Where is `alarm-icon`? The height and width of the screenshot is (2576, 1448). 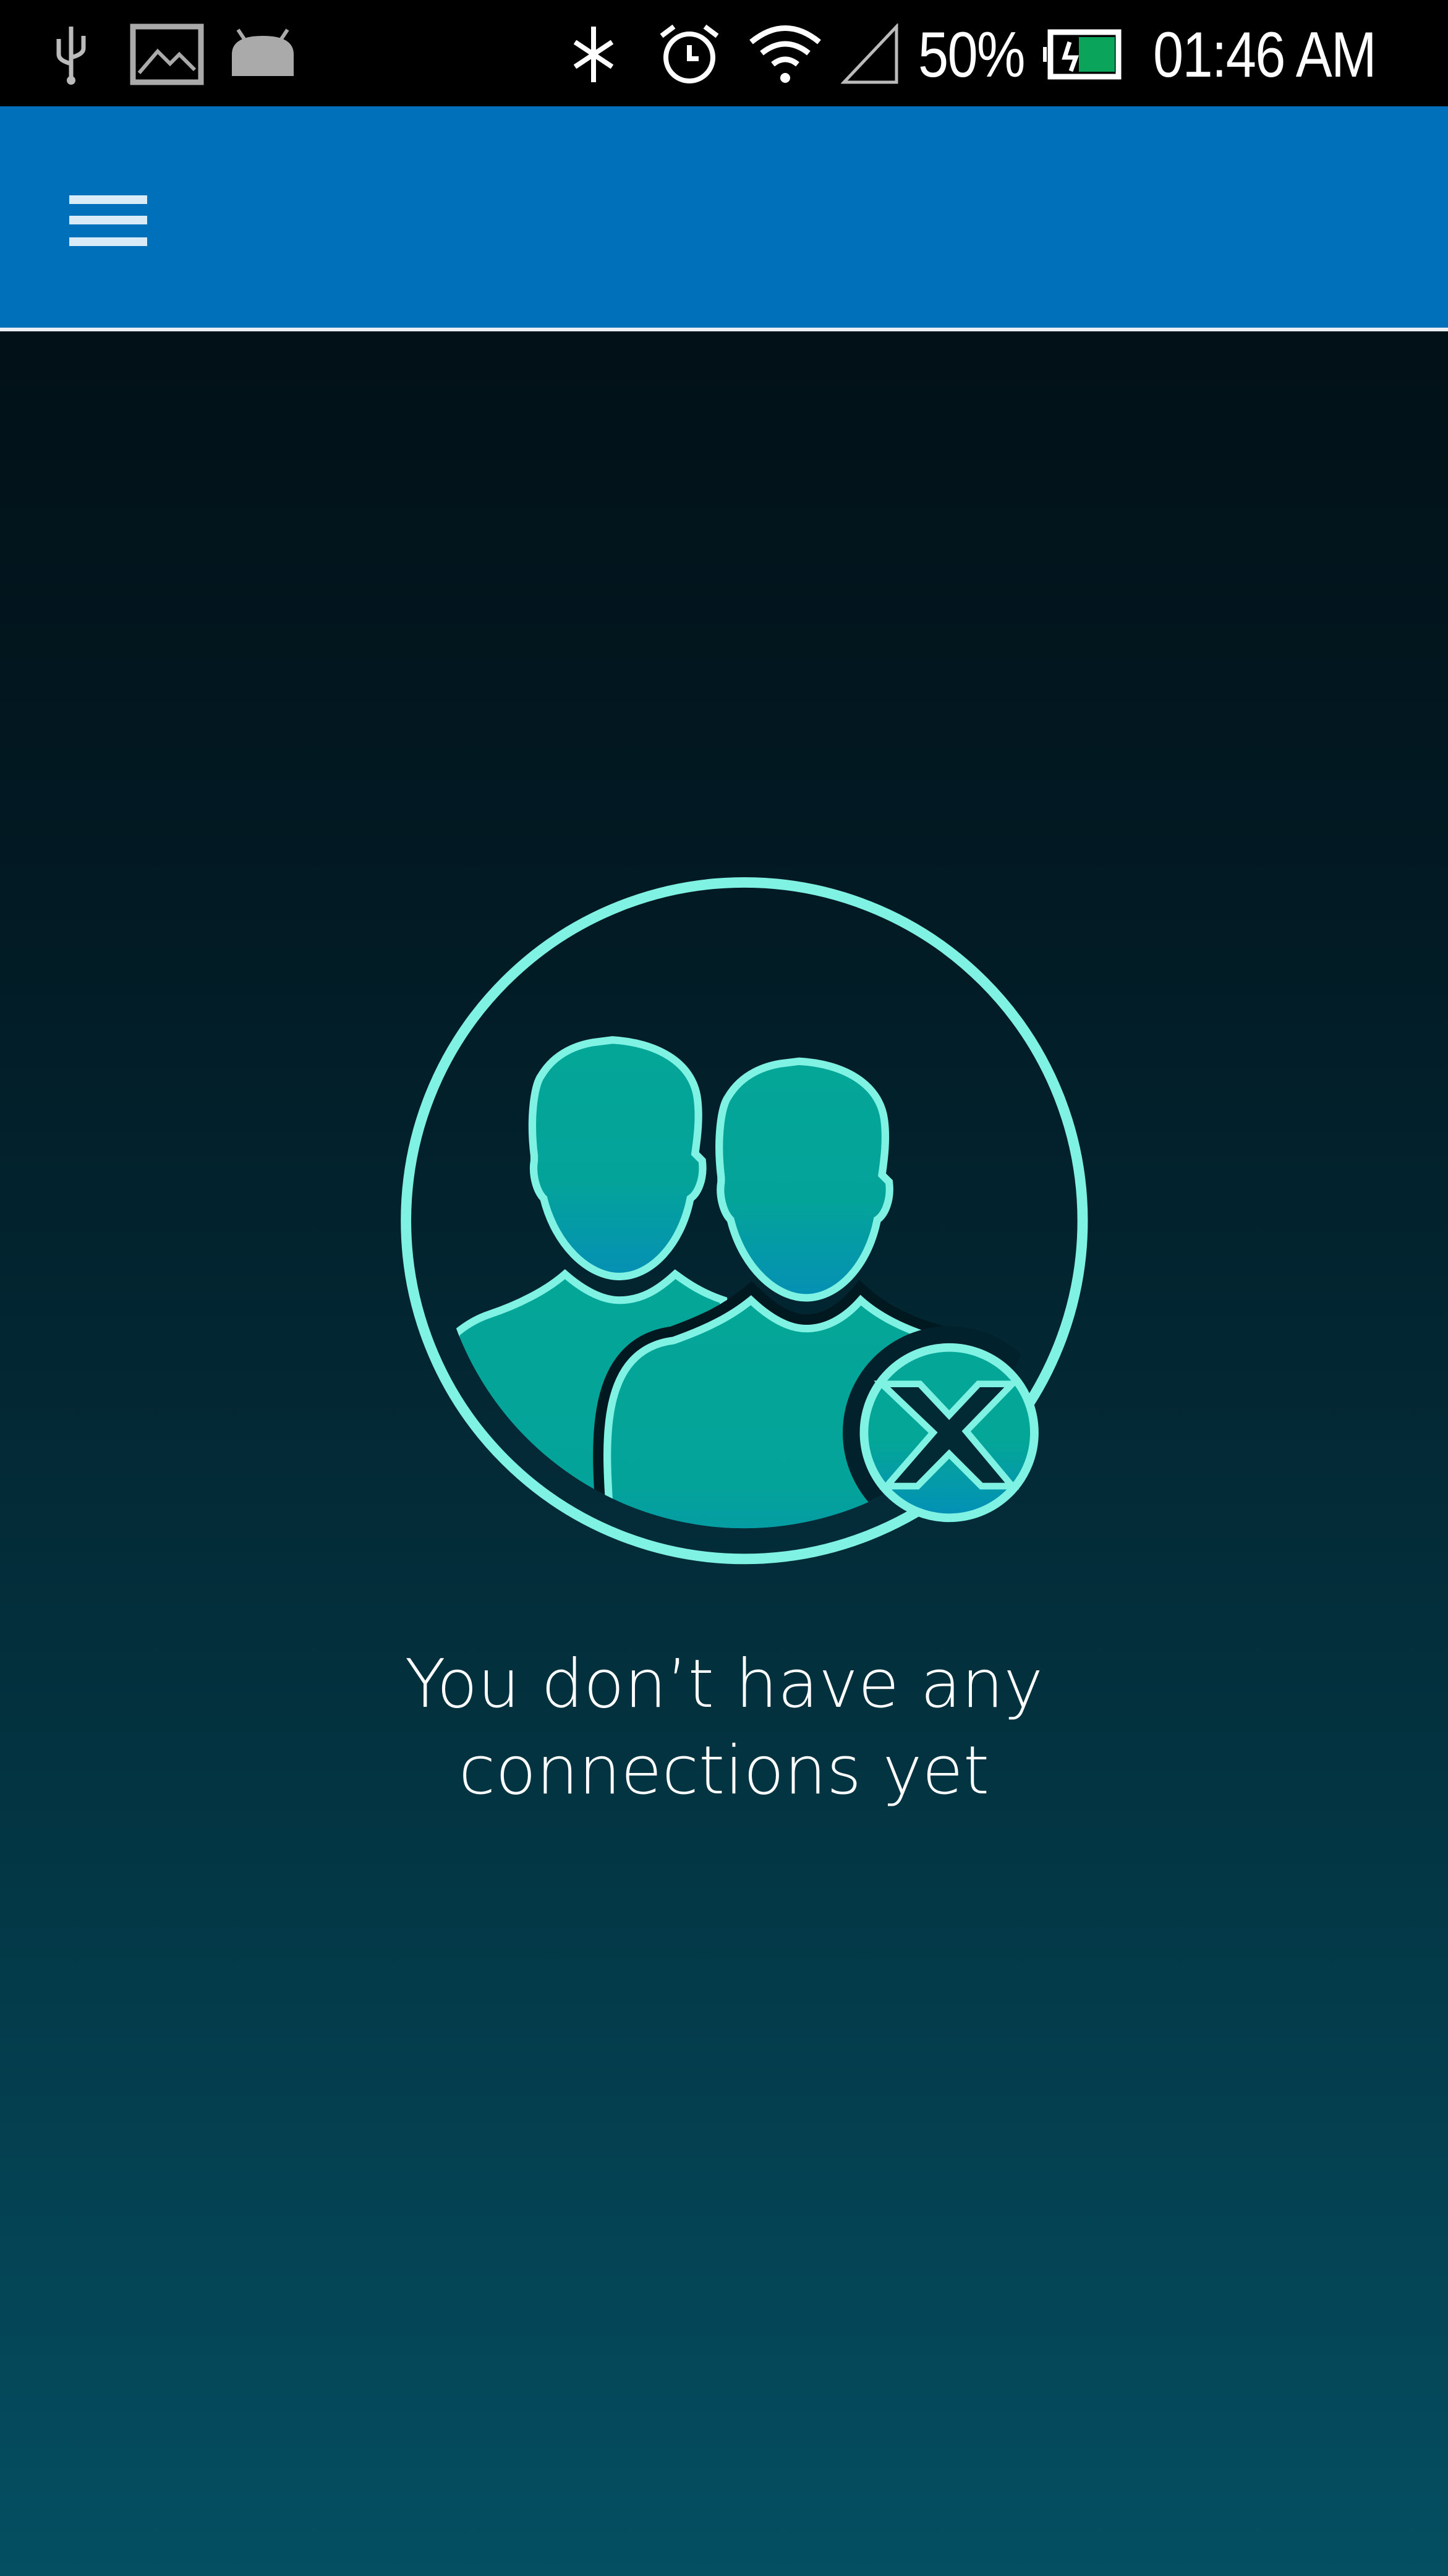 alarm-icon is located at coordinates (689, 53).